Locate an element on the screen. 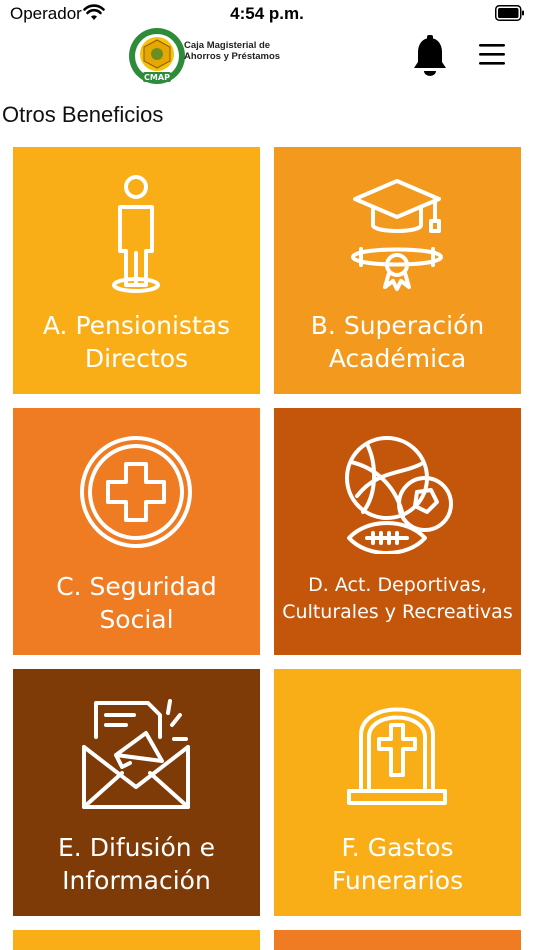 This screenshot has height=950, width=534. tile-seguridad-social: C. Seguridad Social is located at coordinates (136, 531).